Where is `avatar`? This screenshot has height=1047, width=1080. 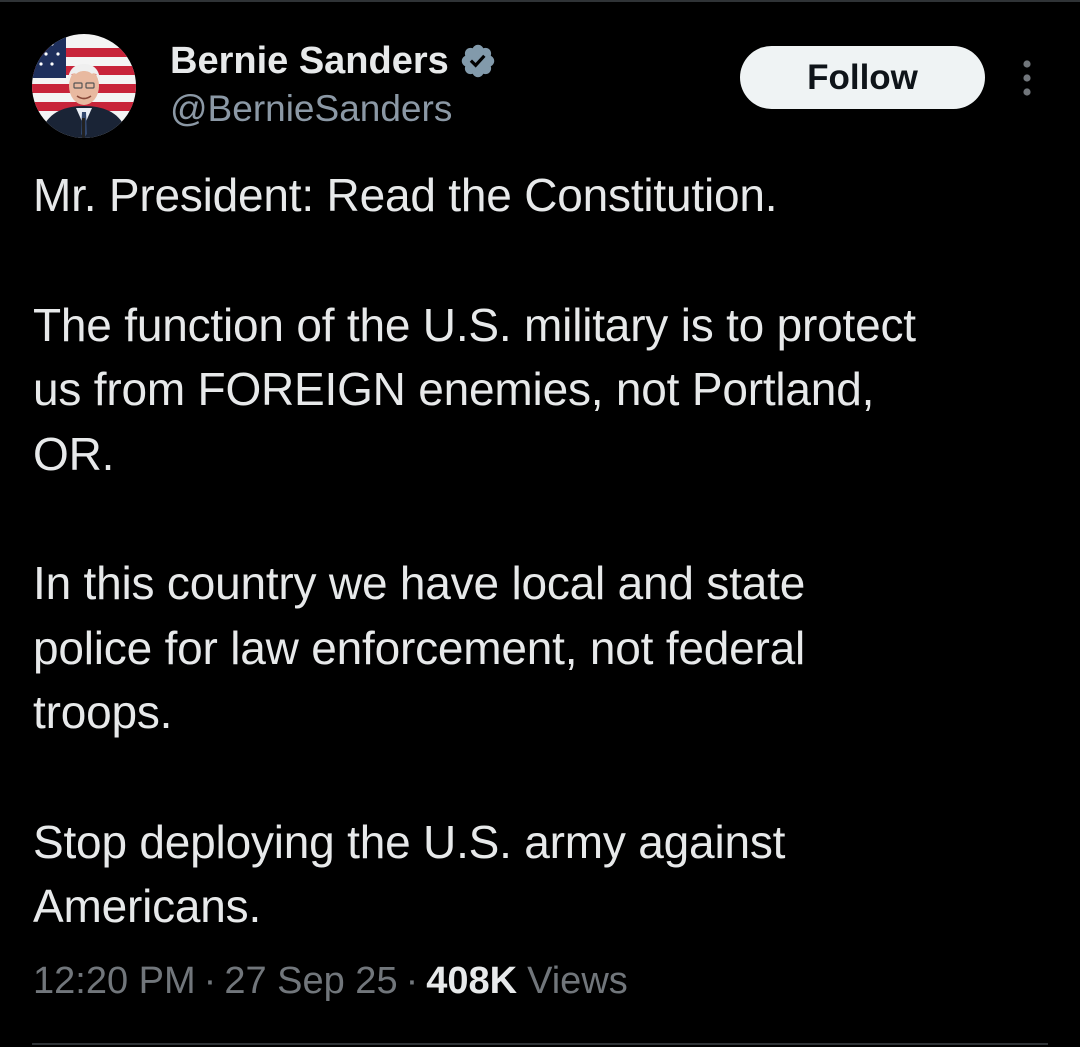
avatar is located at coordinates (84, 86).